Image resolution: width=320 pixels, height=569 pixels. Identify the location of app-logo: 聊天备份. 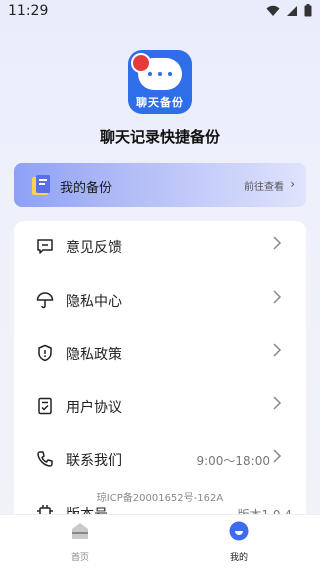
(160, 82).